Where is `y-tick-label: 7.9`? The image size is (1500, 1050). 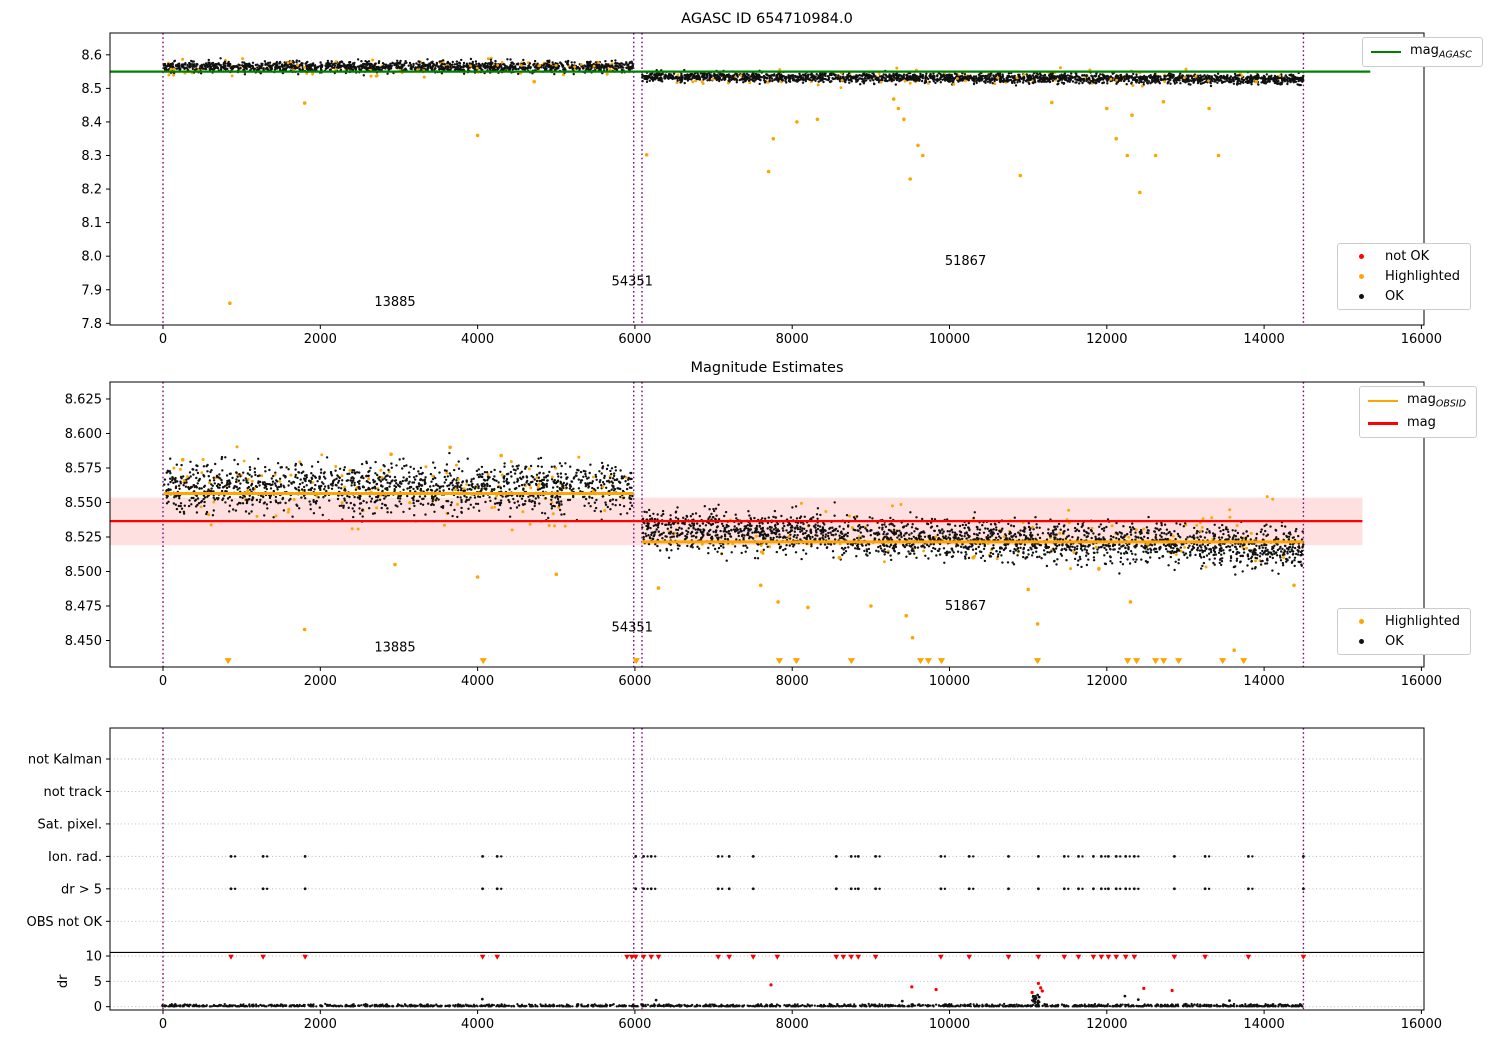
y-tick-label: 7.9 is located at coordinates (91, 290).